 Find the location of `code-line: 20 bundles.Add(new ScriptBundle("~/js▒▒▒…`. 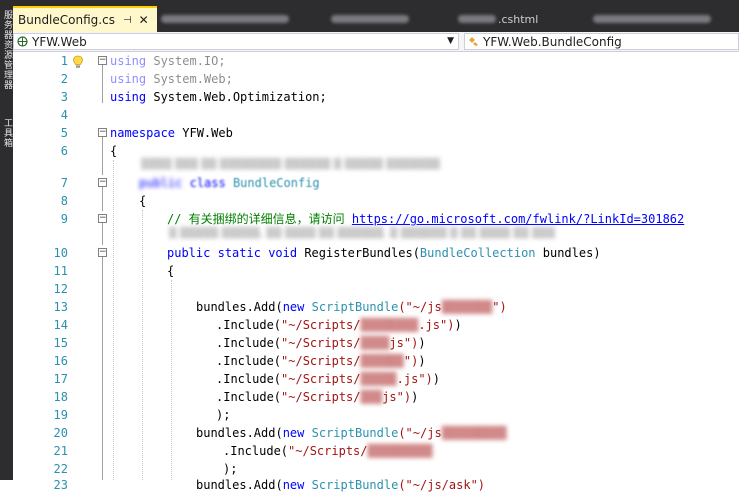

code-line: 20 bundles.Add(new ScriptBundle("~/js▒▒▒… is located at coordinates (376, 433).